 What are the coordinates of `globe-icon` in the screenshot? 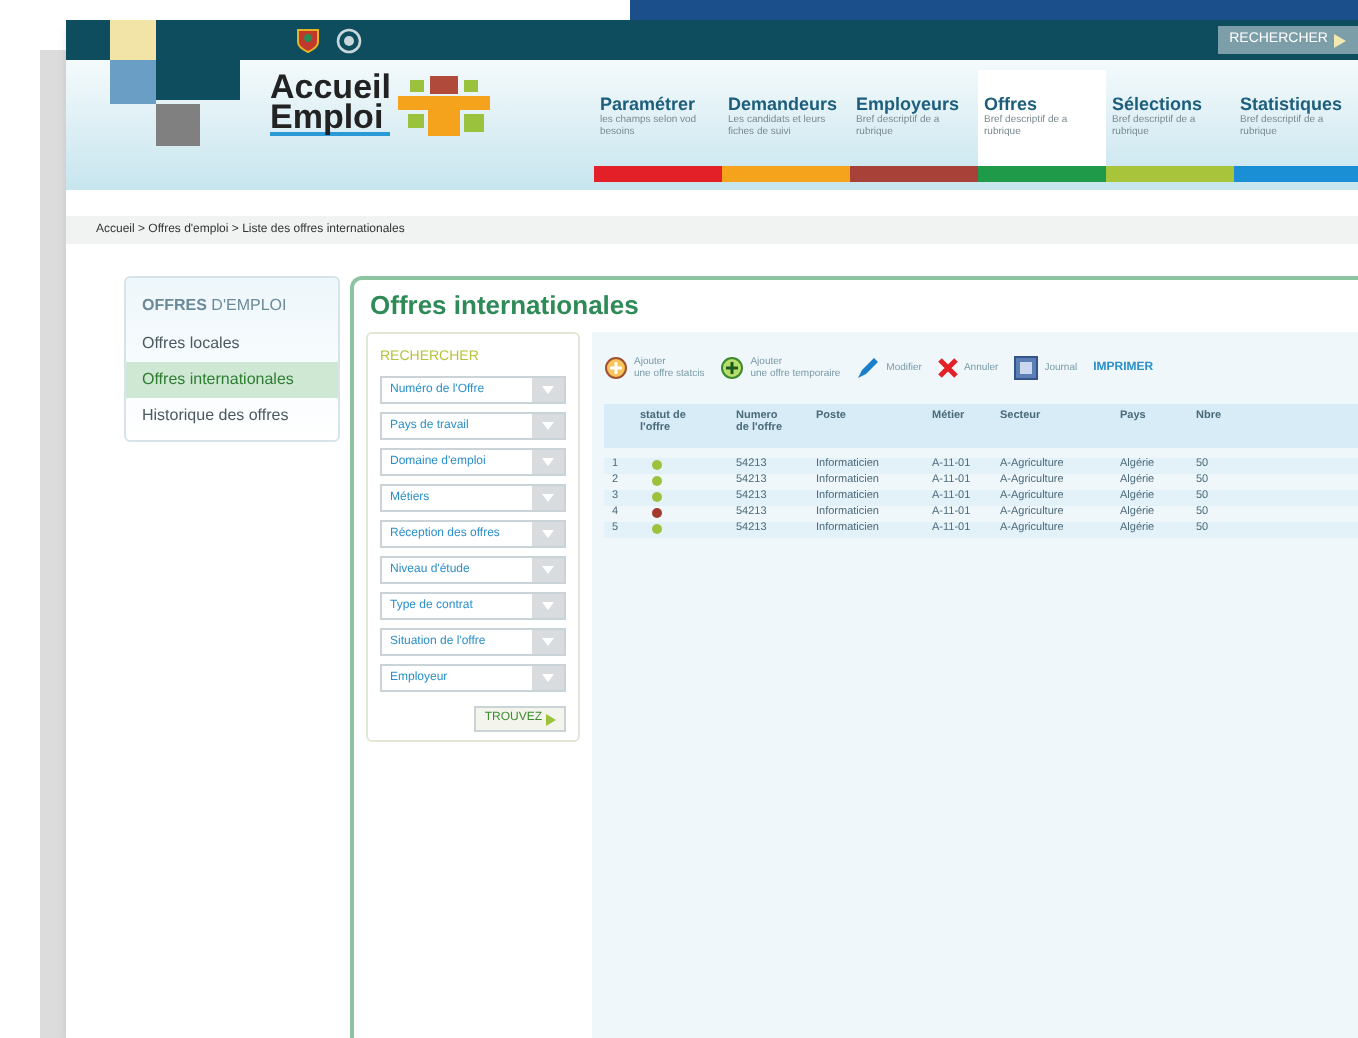 It's located at (349, 40).